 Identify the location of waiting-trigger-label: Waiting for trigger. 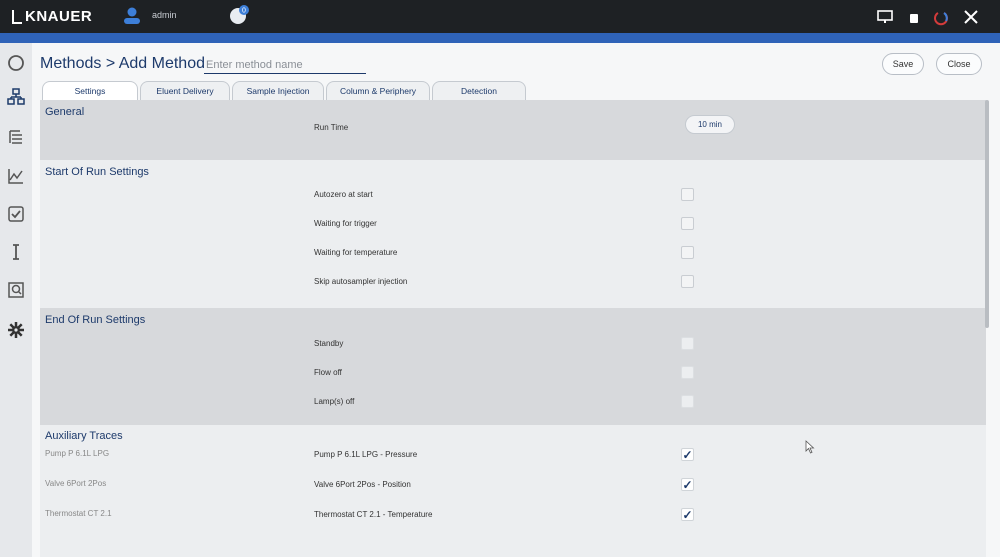
(345, 223).